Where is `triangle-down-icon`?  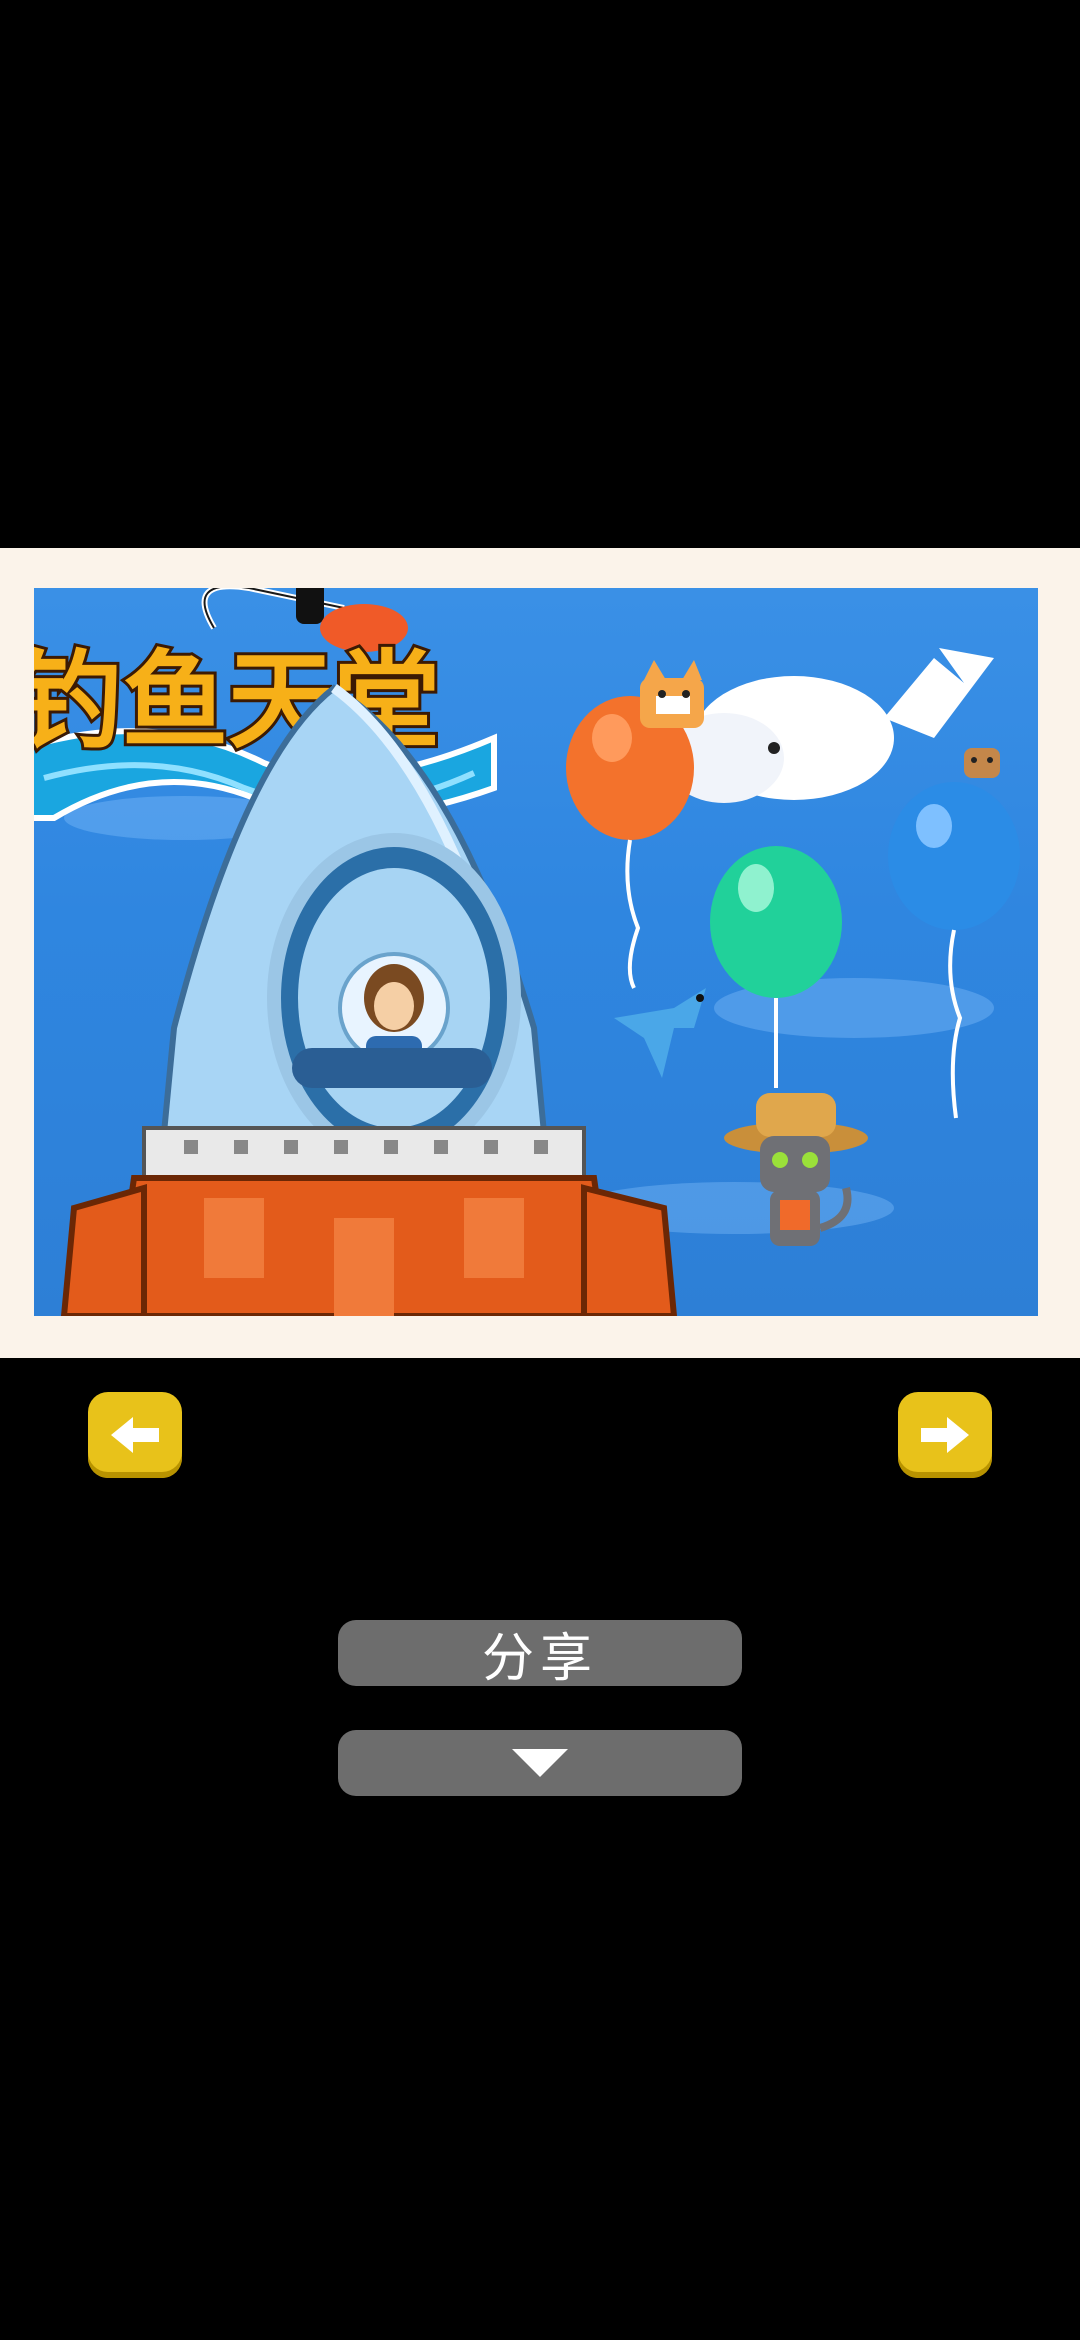 triangle-down-icon is located at coordinates (540, 1763).